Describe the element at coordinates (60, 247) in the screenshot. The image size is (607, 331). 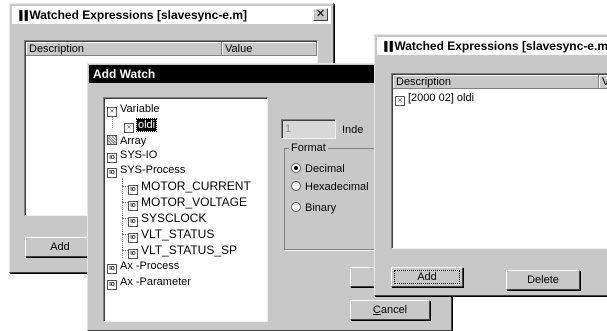
I see `add-button: Add` at that location.